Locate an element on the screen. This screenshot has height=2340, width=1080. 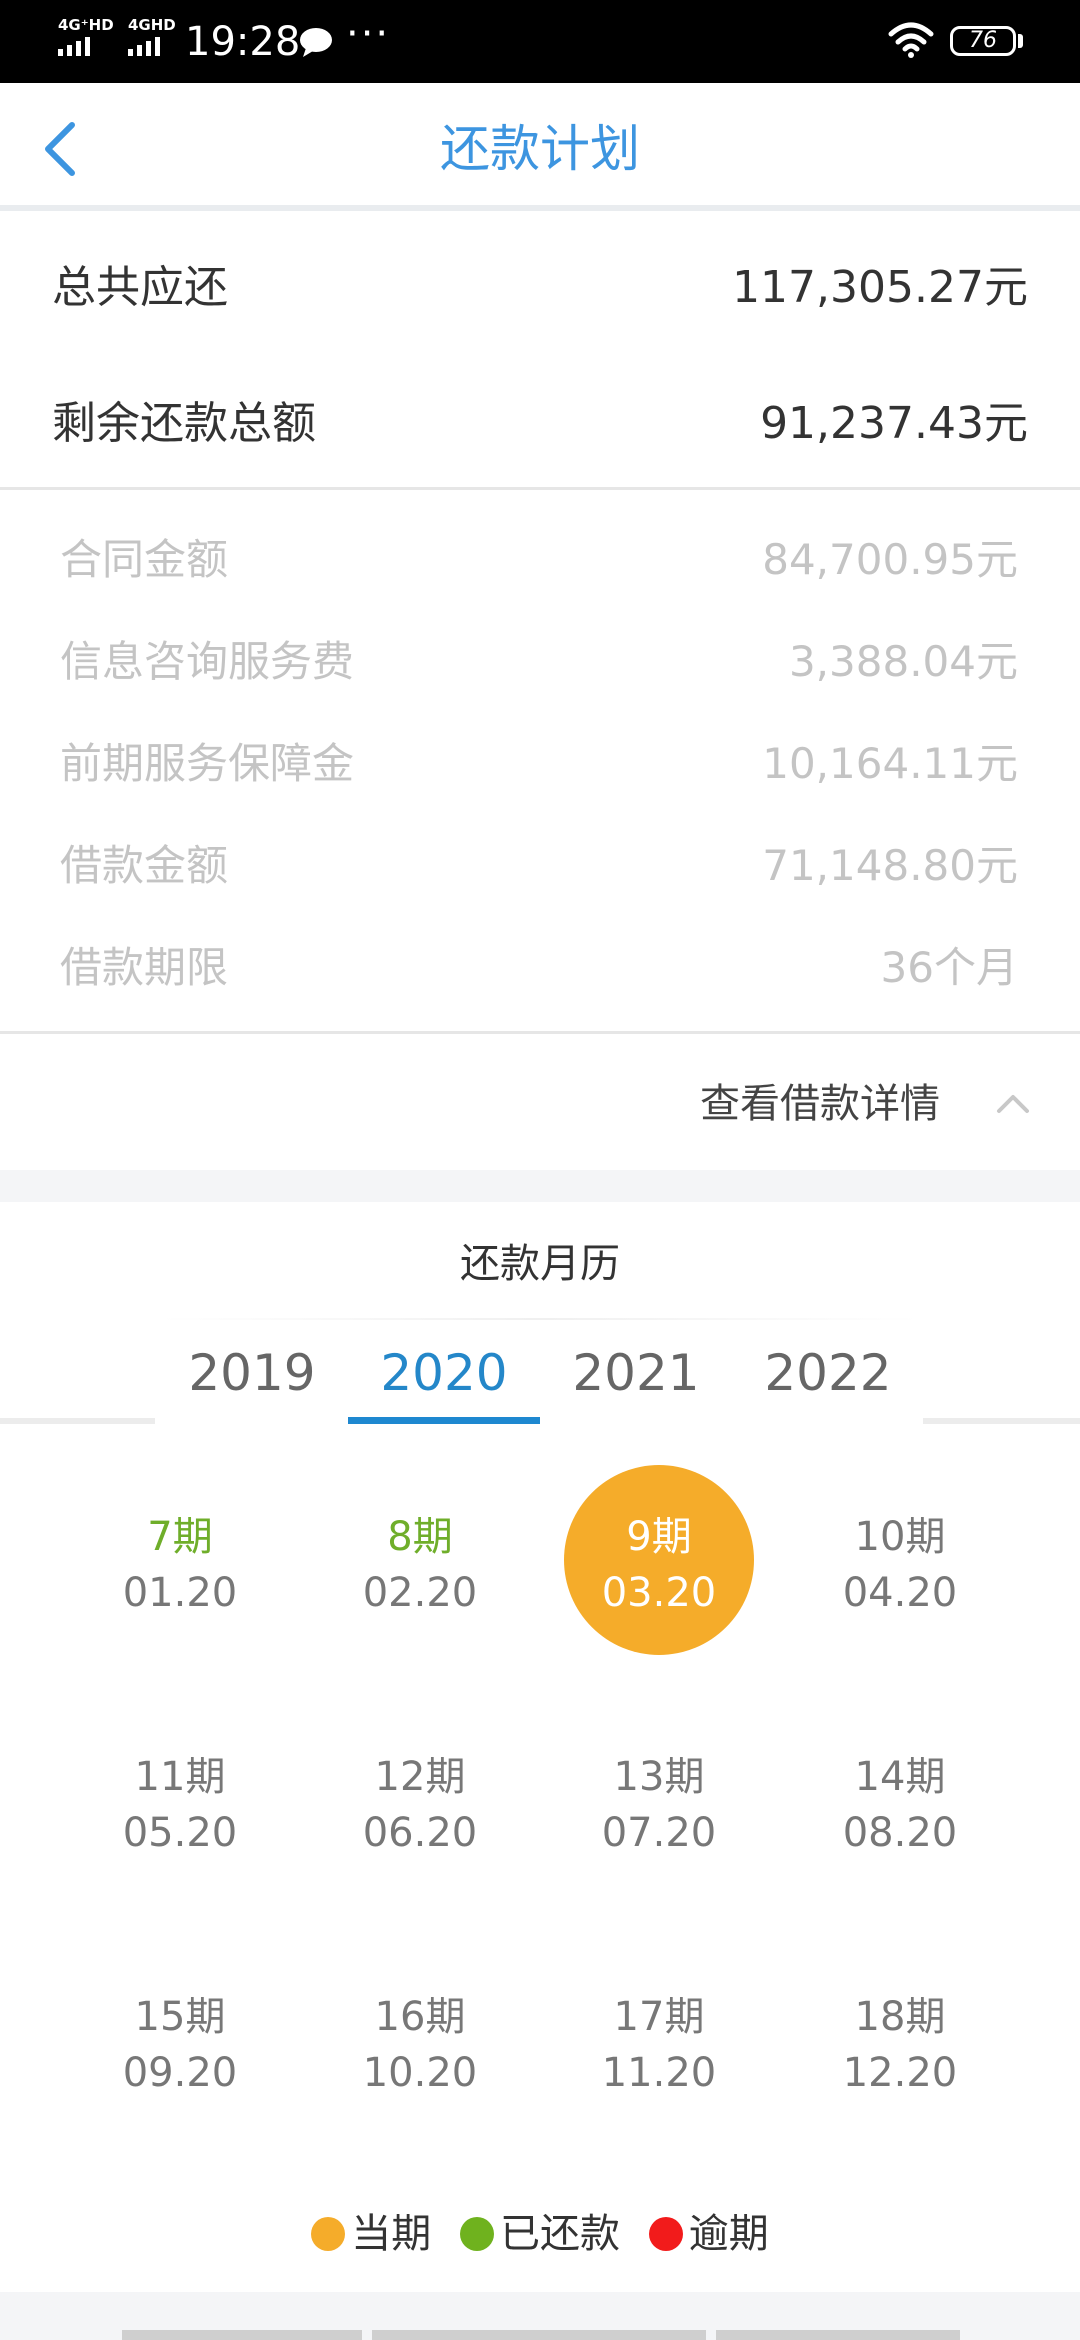
period-date: 06.20 is located at coordinates (420, 1833).